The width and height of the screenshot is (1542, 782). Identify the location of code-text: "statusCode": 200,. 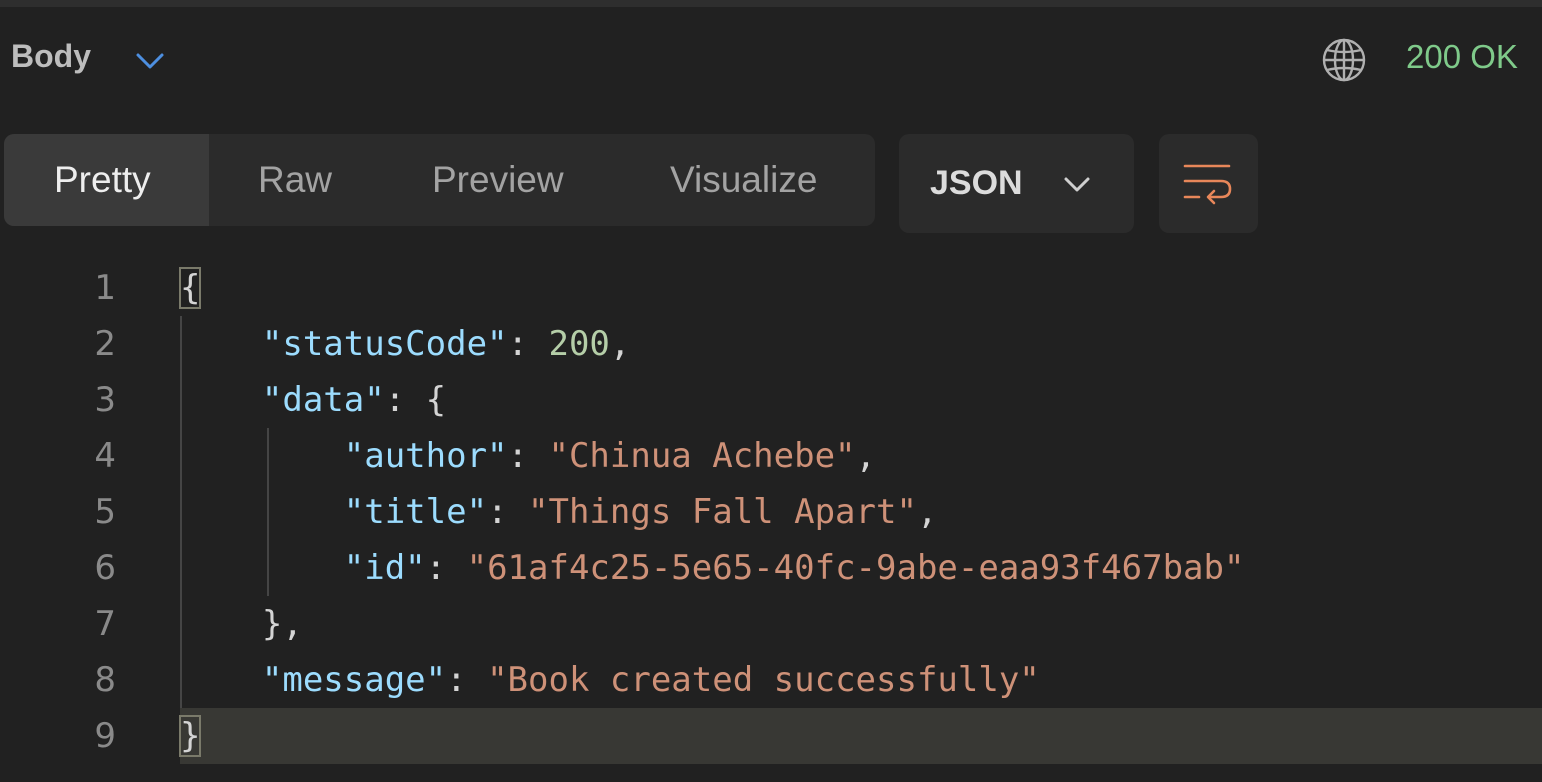
(405, 344).